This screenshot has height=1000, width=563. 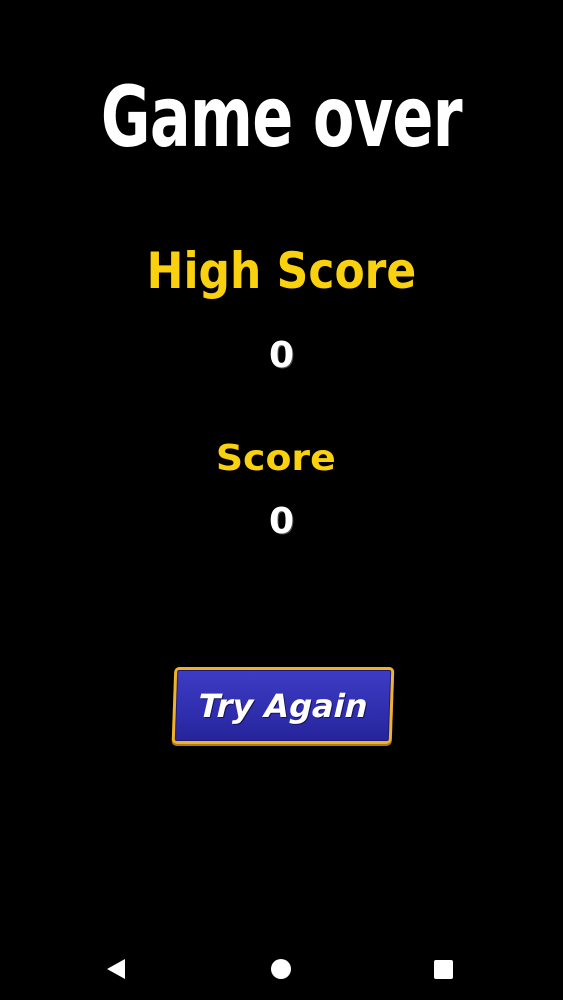 What do you see at coordinates (275, 458) in the screenshot?
I see `score-label: Score` at bounding box center [275, 458].